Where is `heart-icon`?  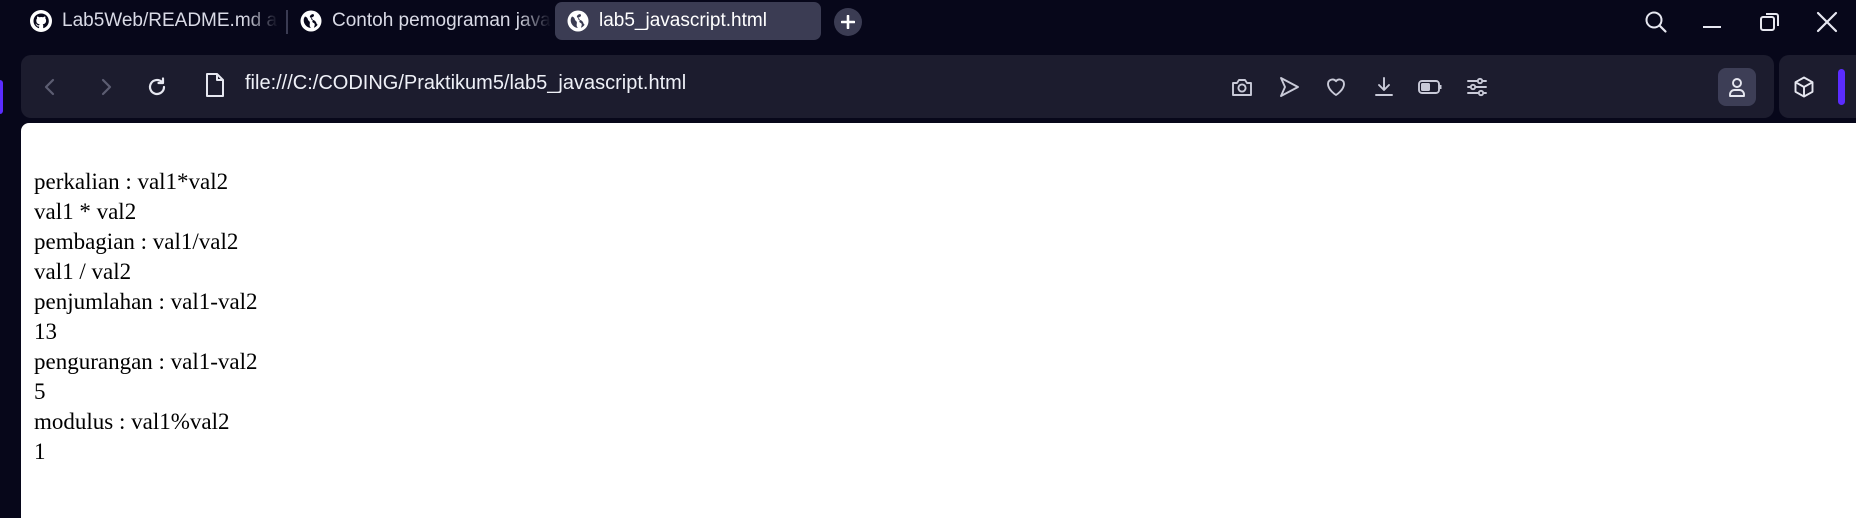 heart-icon is located at coordinates (1336, 87).